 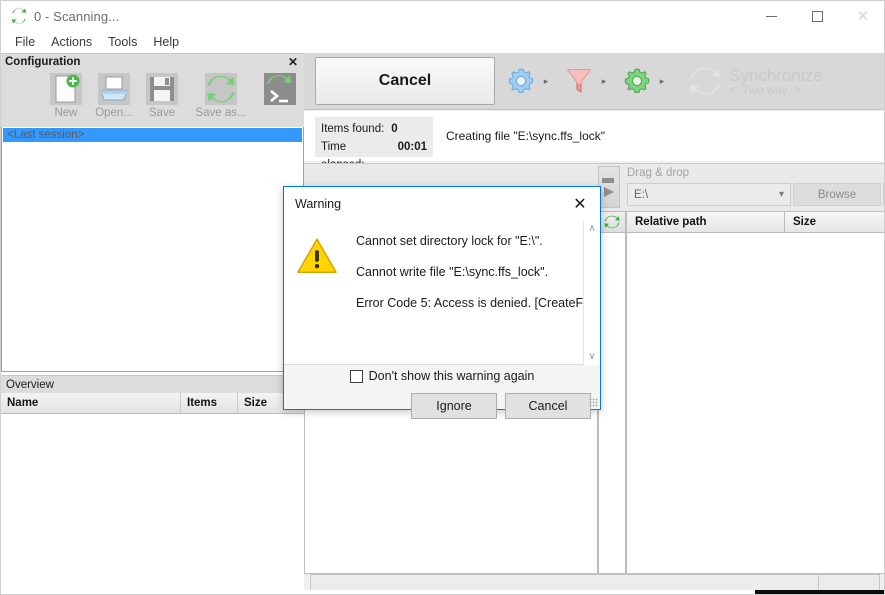 I want to click on center-grid-header, so click(x=612, y=222).